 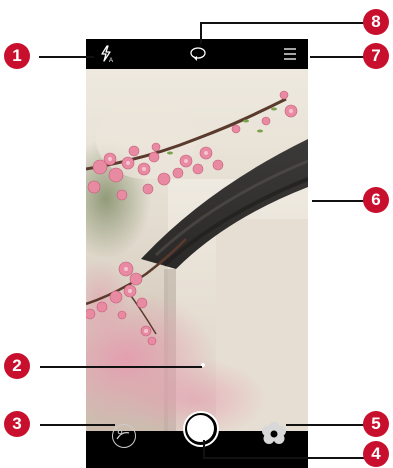 What do you see at coordinates (274, 434) in the screenshot?
I see `filter-icon` at bounding box center [274, 434].